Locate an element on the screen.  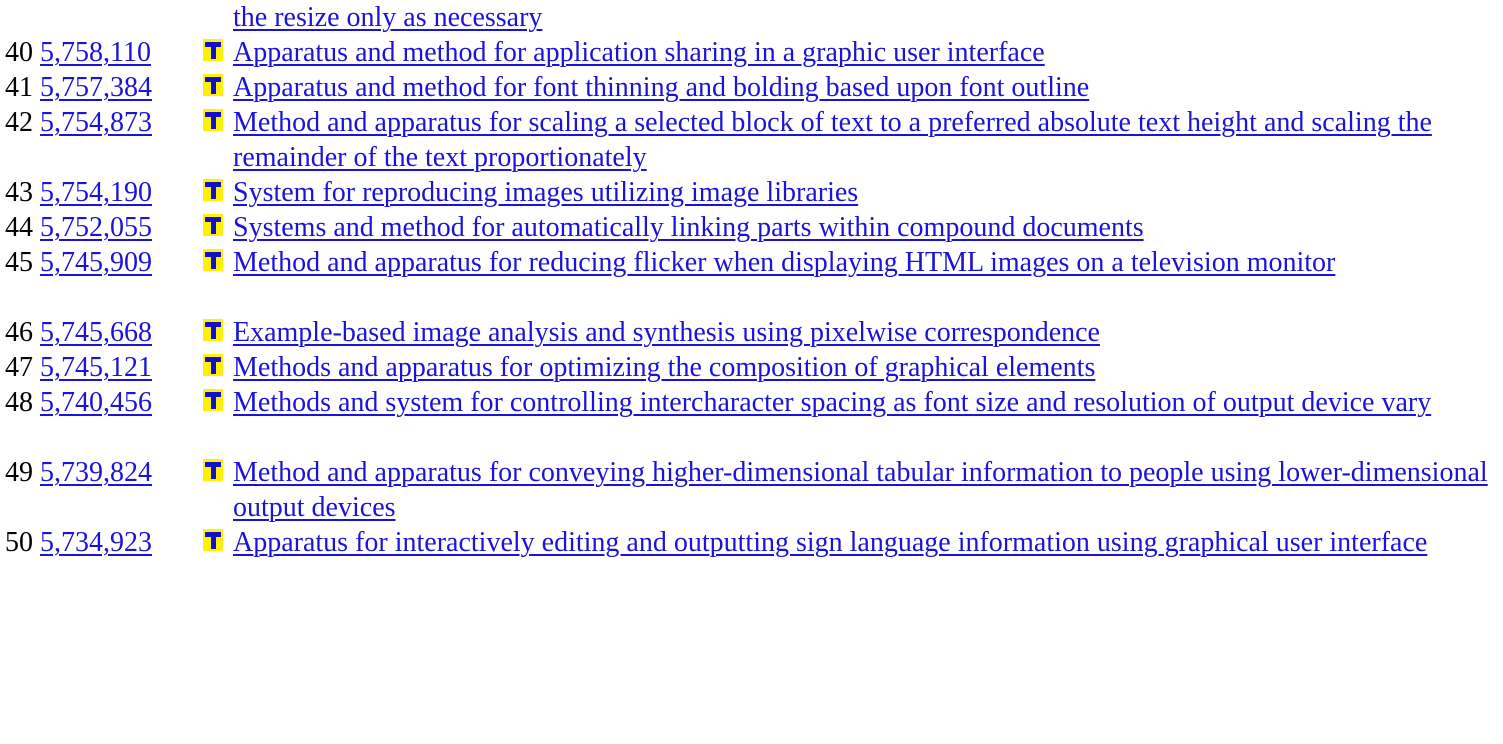
result-number: 49 is located at coordinates (19, 472).